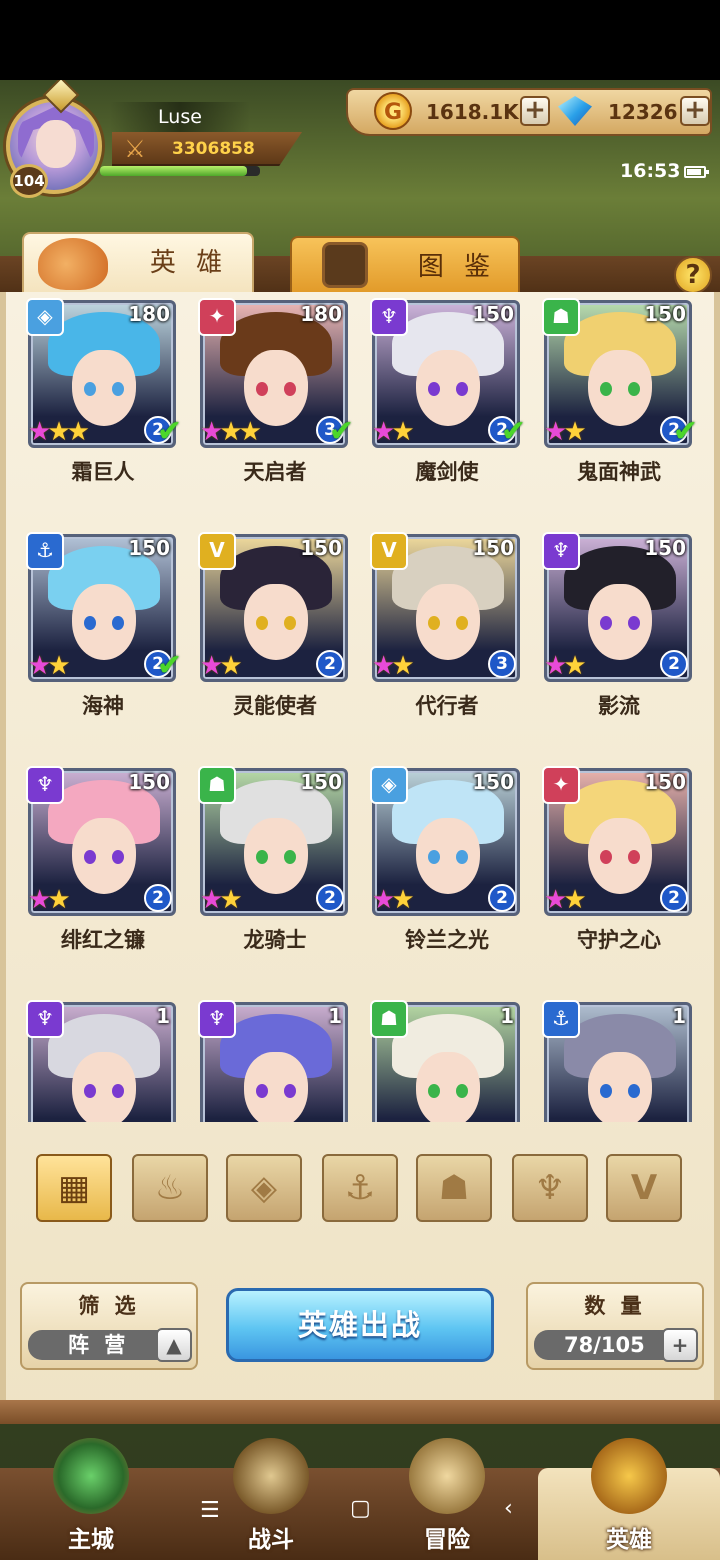 This screenshot has height=1560, width=720. I want to click on filter-toggle-button: ▲, so click(174, 1345).